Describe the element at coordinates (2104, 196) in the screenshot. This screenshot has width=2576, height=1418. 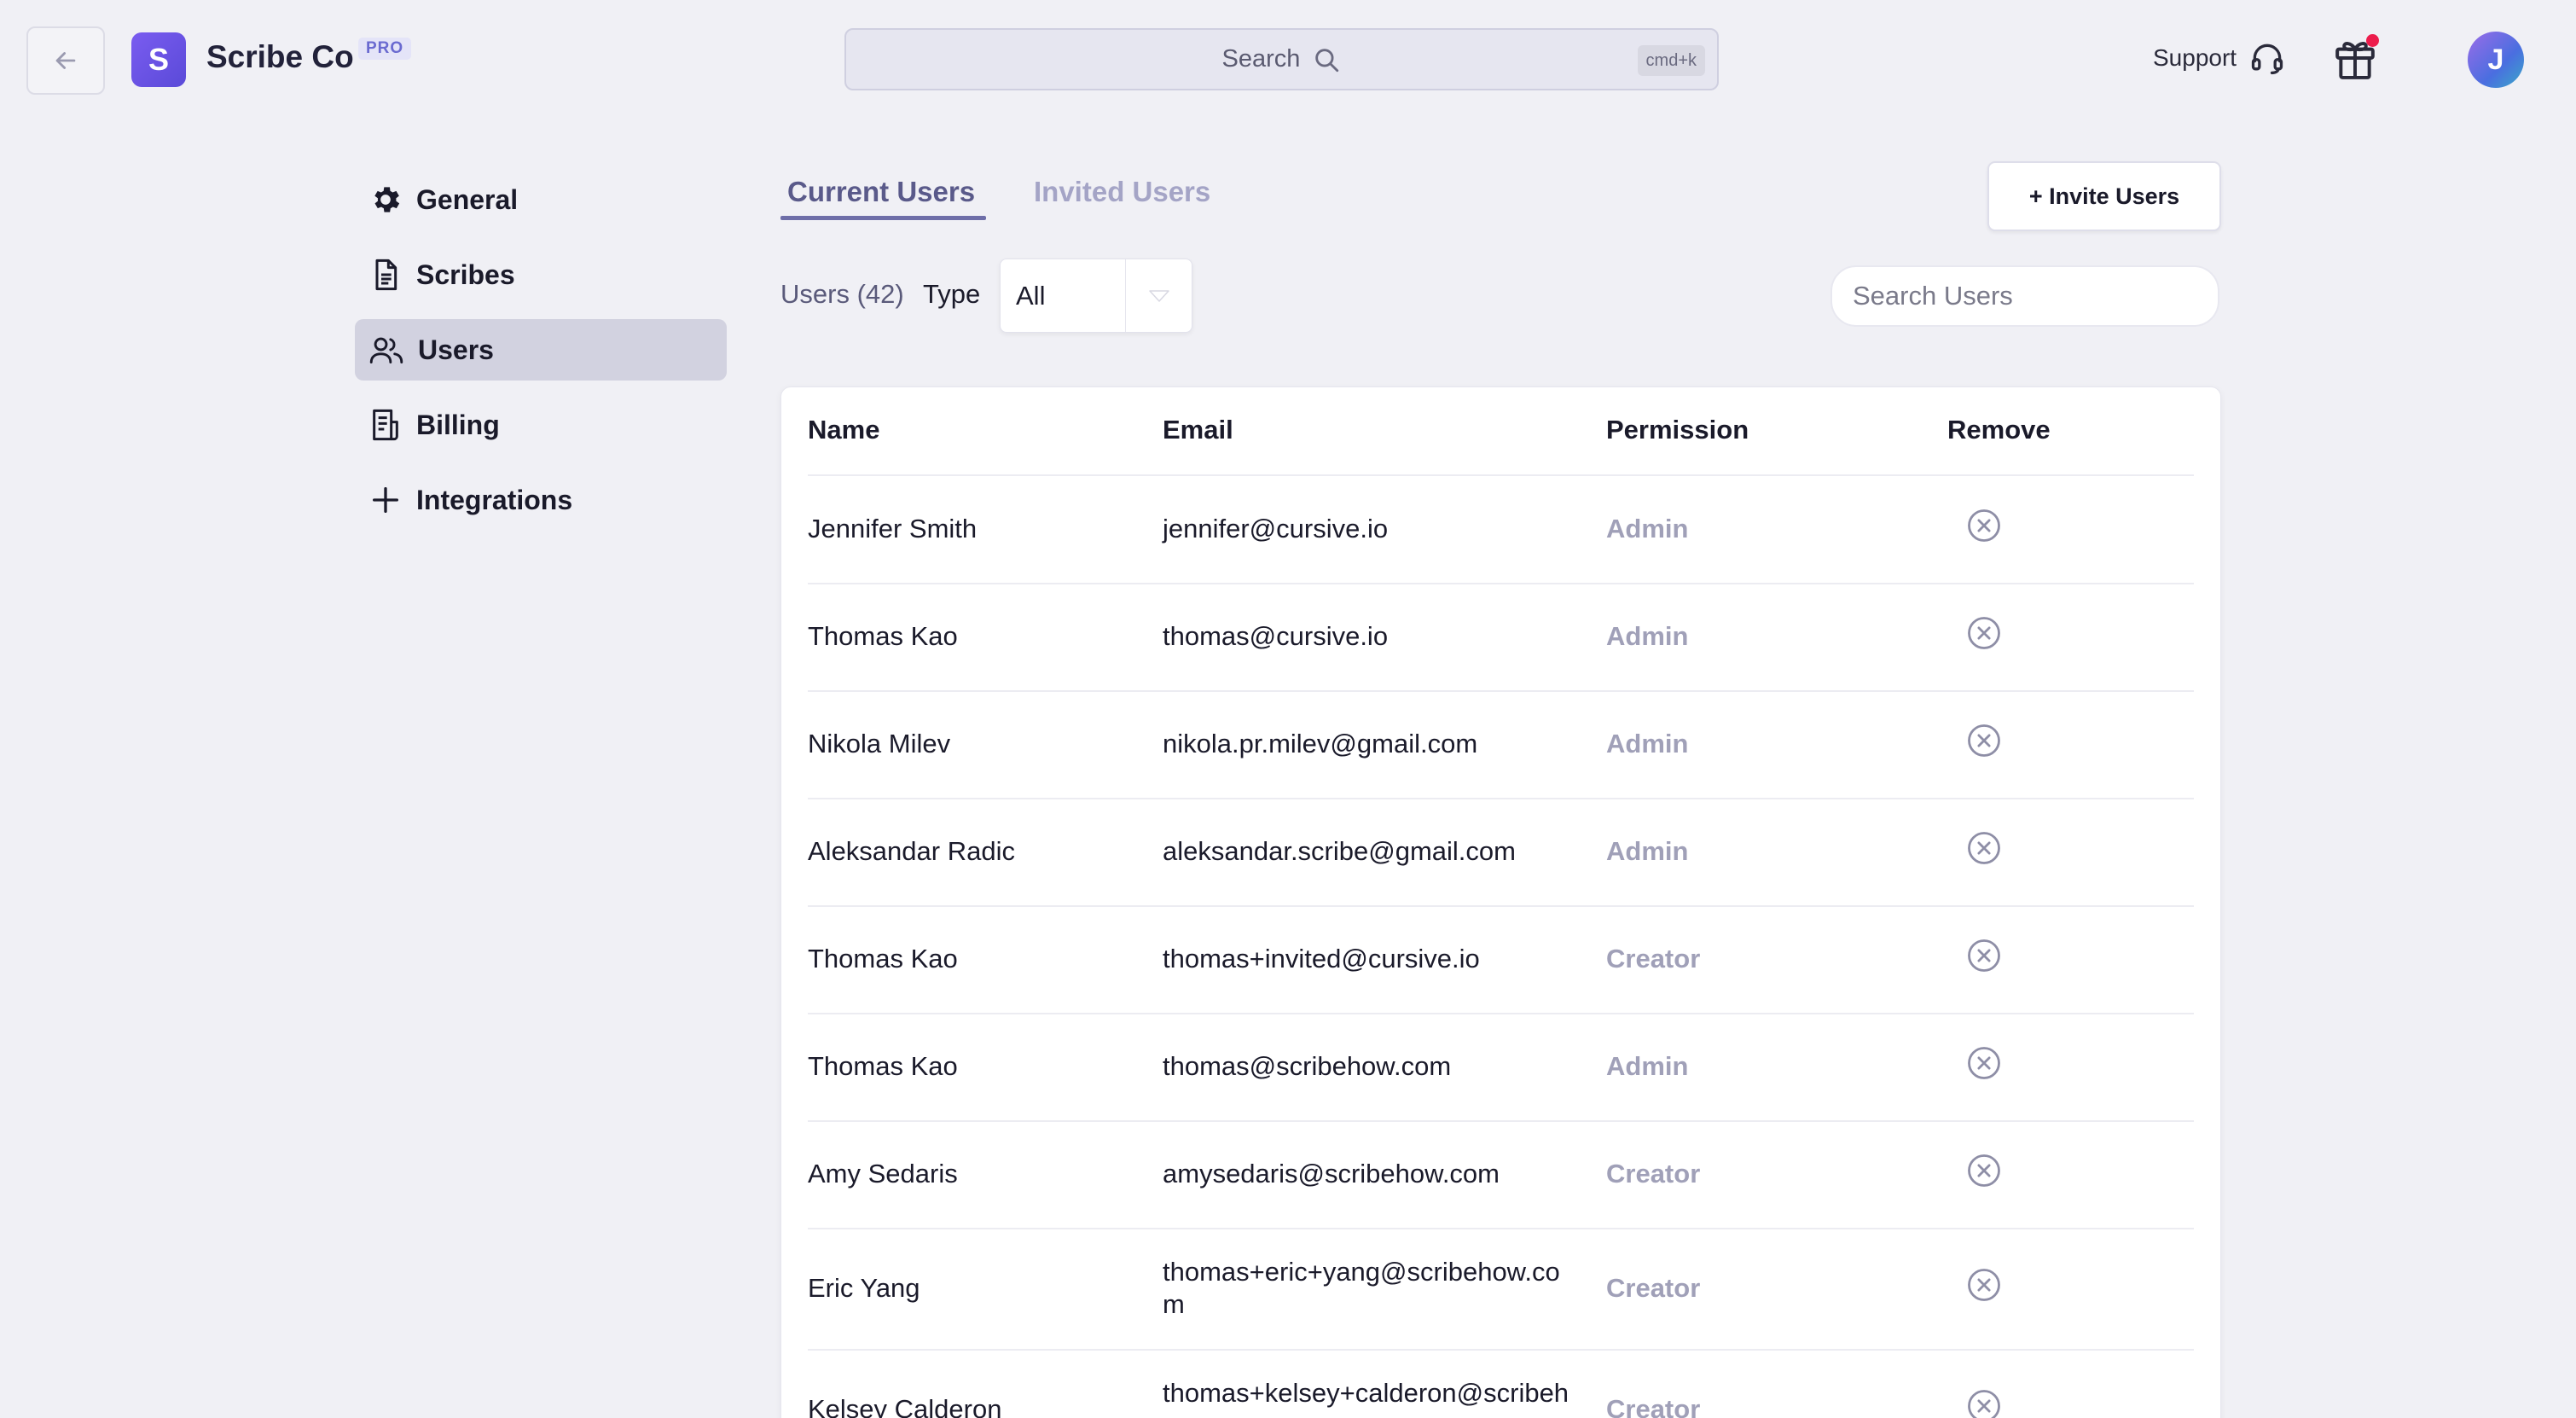
I see `invite-users-button: + Invite Users` at that location.